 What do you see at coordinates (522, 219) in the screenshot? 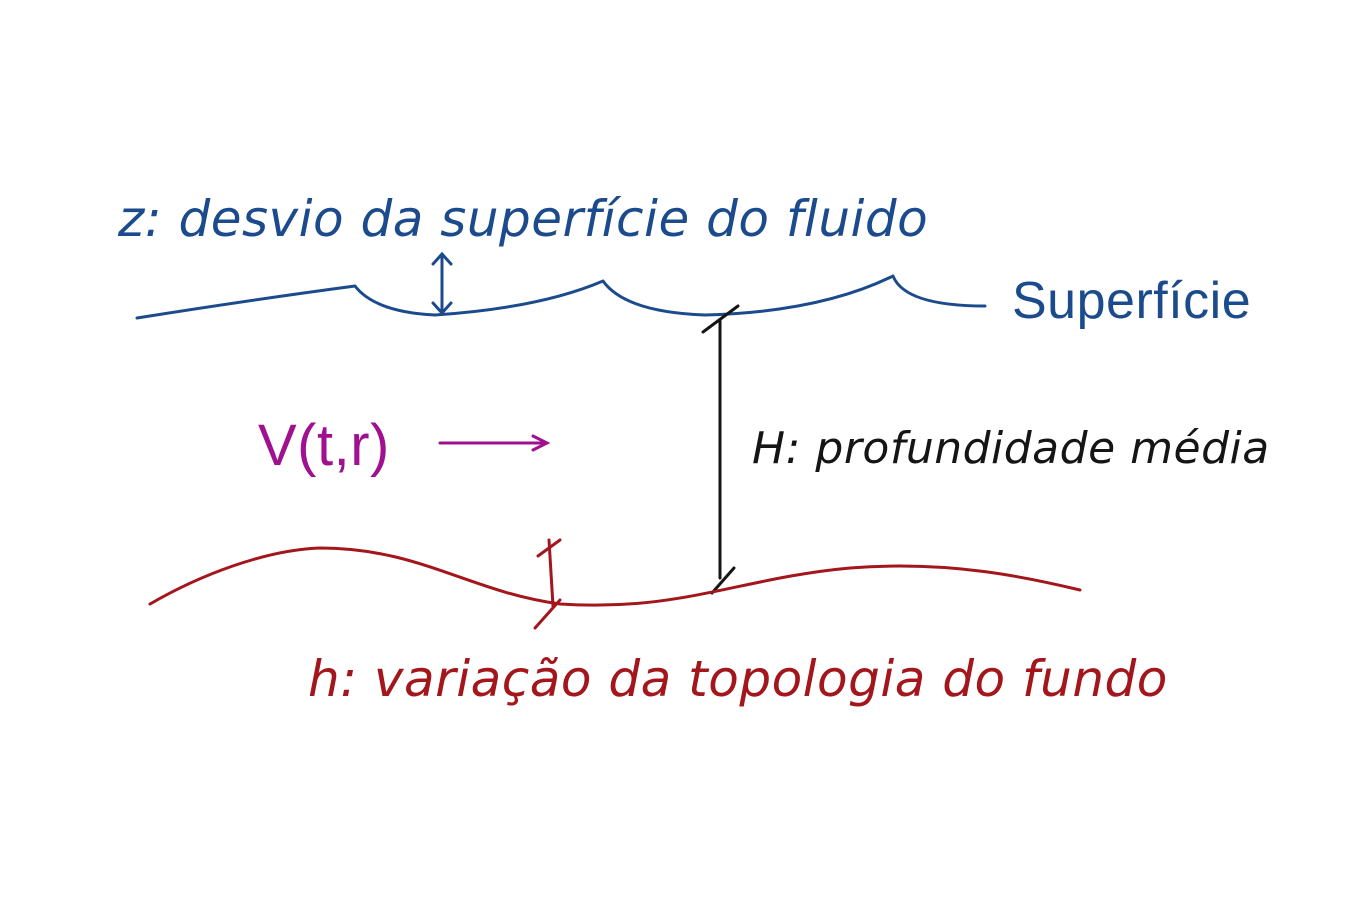
I see `z-label: z: desvio da superfície do fluido` at bounding box center [522, 219].